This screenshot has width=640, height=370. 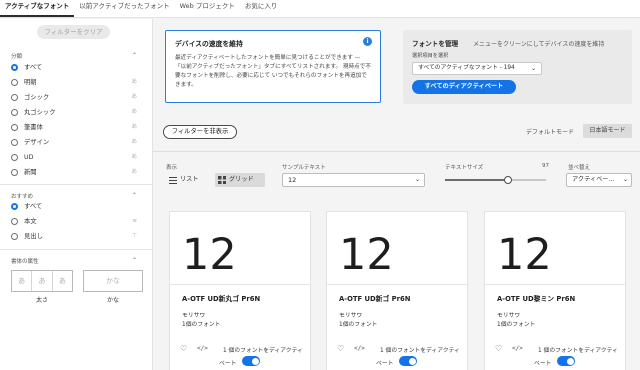 I want to click on grid-icon, so click(x=222, y=180).